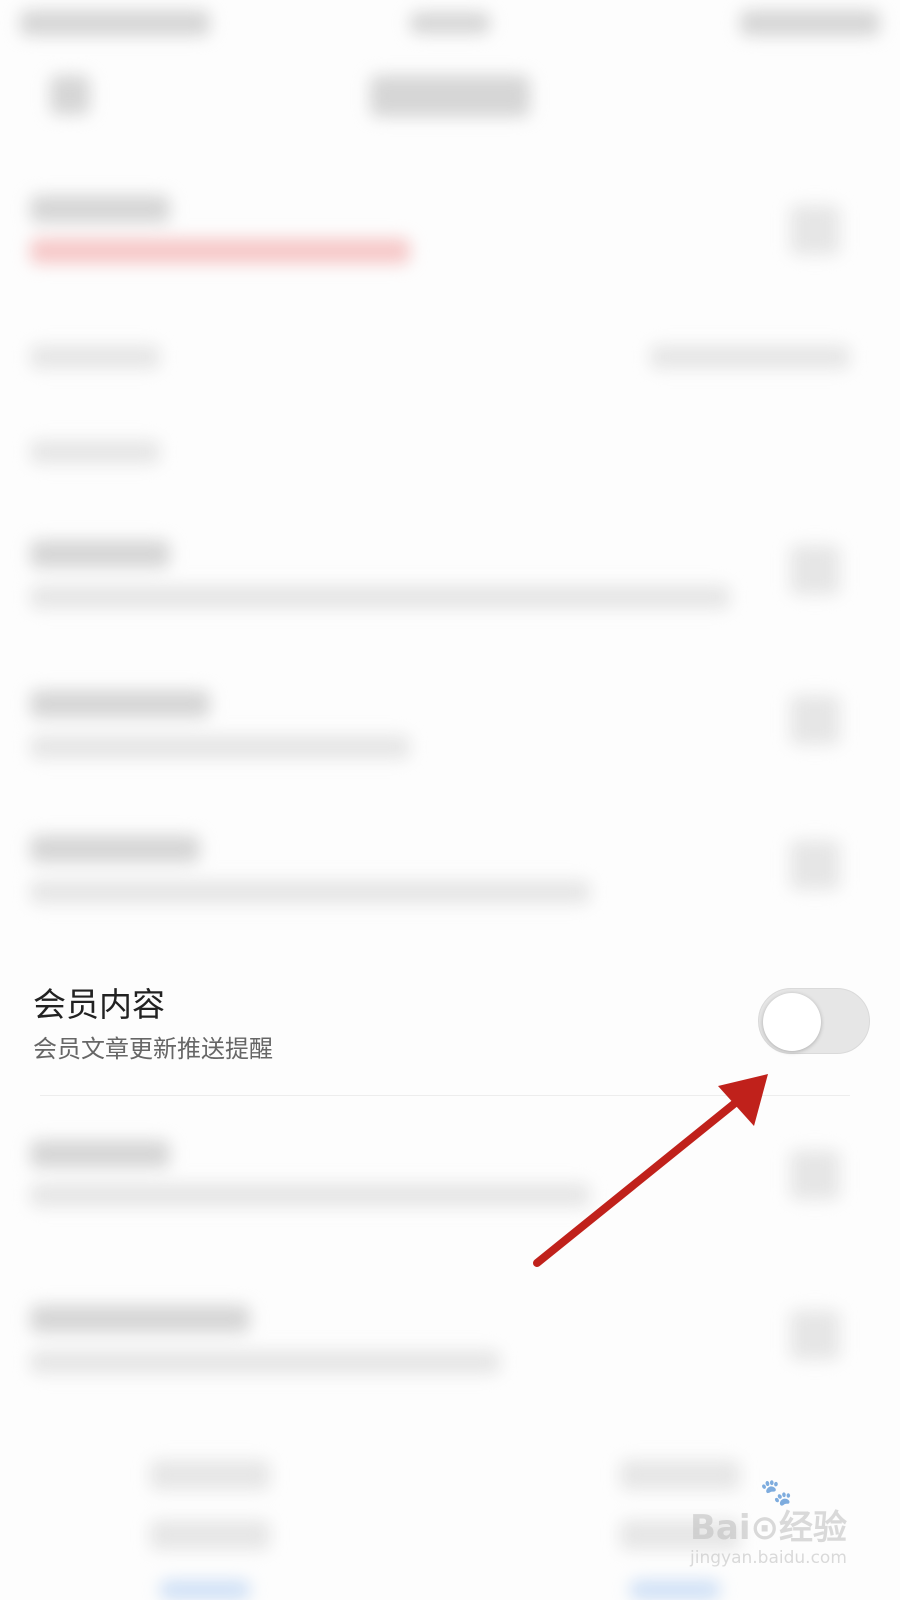 Image resolution: width=900 pixels, height=1600 pixels. I want to click on red-arrow-annotation, so click(650, 1170).